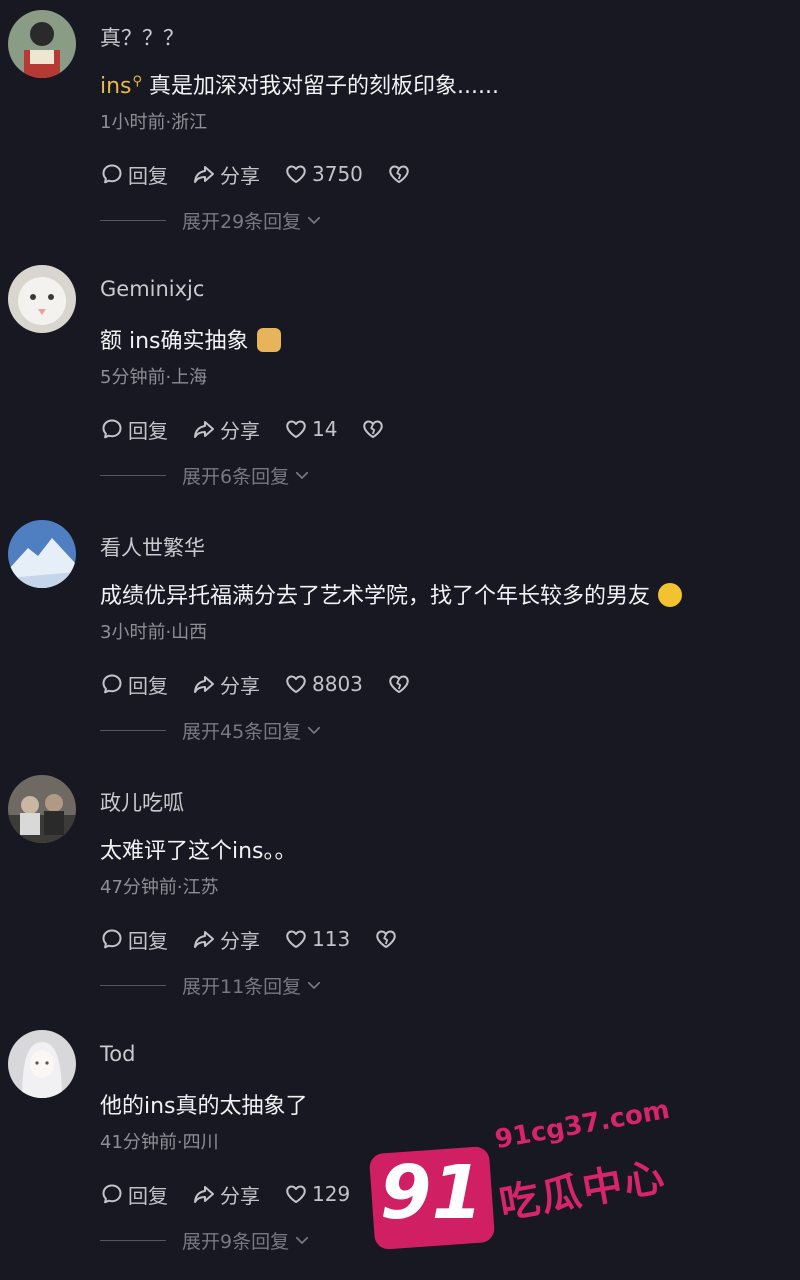 This screenshot has height=1280, width=800. What do you see at coordinates (268, 340) in the screenshot?
I see `cat-face-emoji` at bounding box center [268, 340].